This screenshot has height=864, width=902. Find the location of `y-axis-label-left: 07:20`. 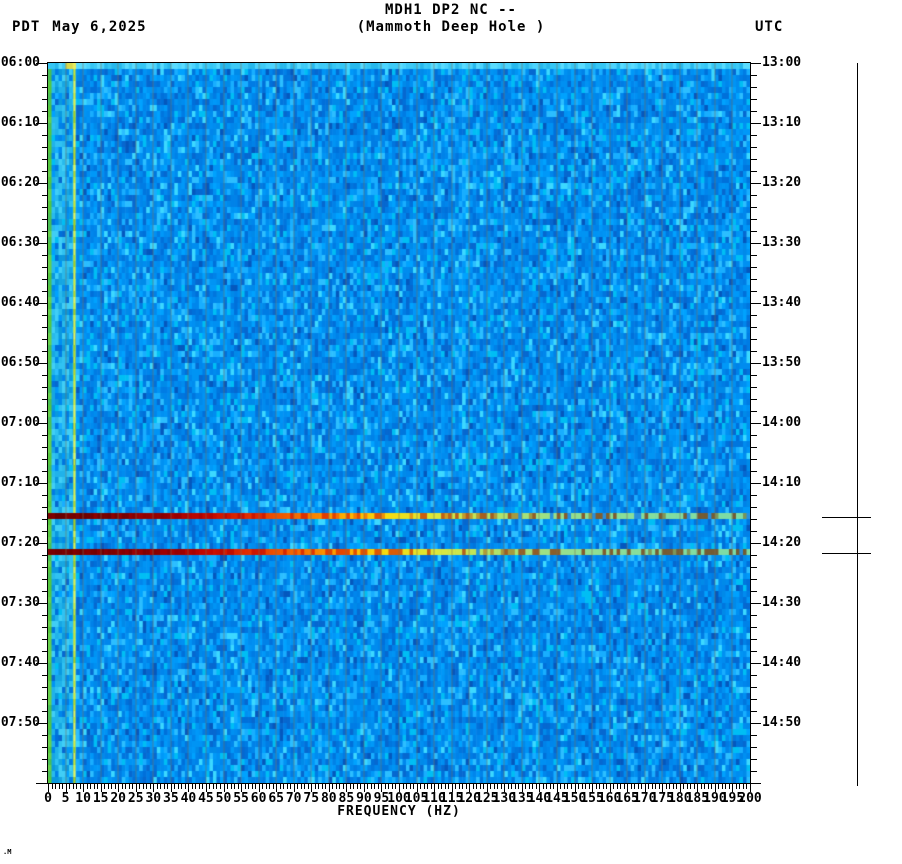

y-axis-label-left: 07:20 is located at coordinates (20, 542).